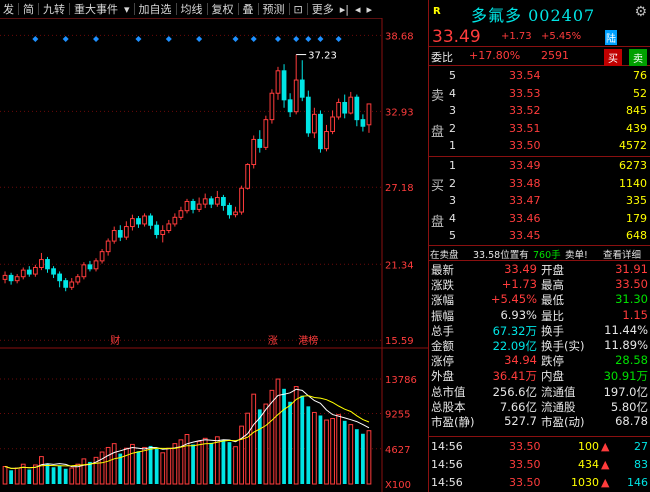 The image size is (650, 492). I want to click on book-price: 33.51, so click(525, 128).